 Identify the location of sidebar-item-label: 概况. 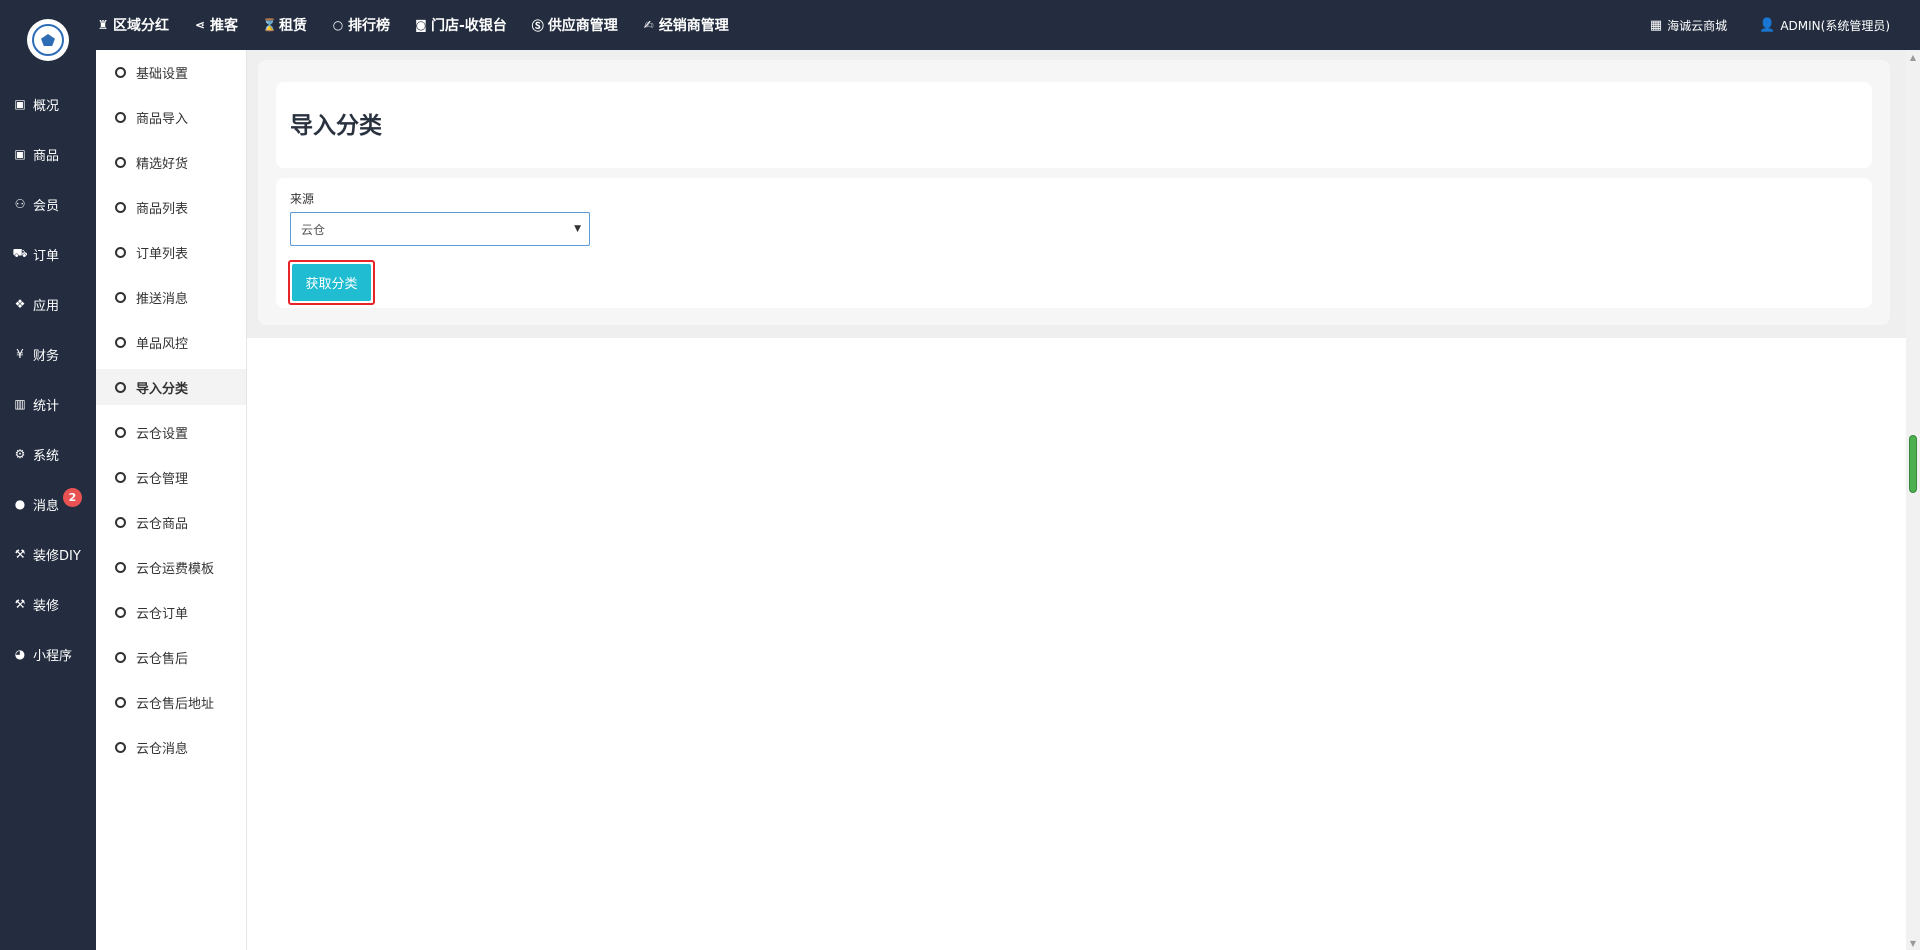
(46, 106).